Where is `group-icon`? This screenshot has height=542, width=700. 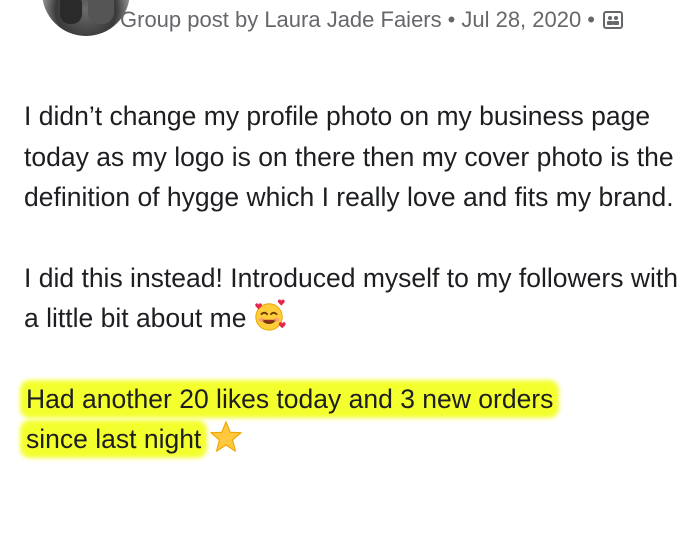
group-icon is located at coordinates (612, 20).